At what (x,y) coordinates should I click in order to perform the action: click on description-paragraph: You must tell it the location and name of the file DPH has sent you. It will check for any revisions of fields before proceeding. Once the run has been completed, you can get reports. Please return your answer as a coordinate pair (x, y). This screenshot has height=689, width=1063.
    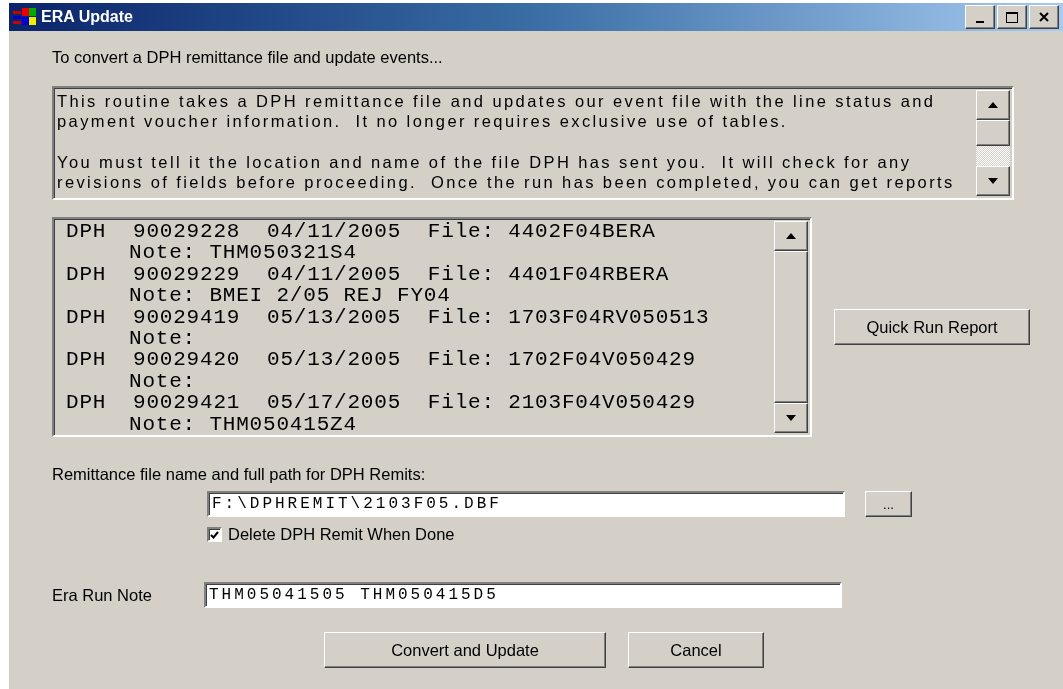
    Looking at the image, I should click on (506, 172).